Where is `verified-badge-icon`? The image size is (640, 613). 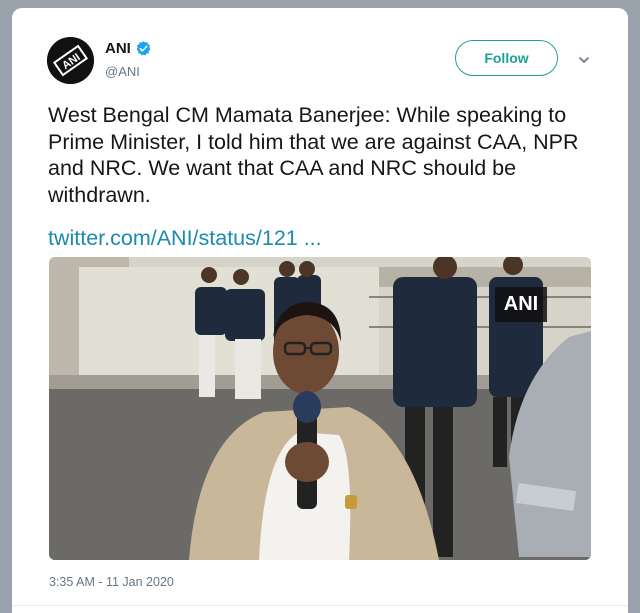 verified-badge-icon is located at coordinates (143, 48).